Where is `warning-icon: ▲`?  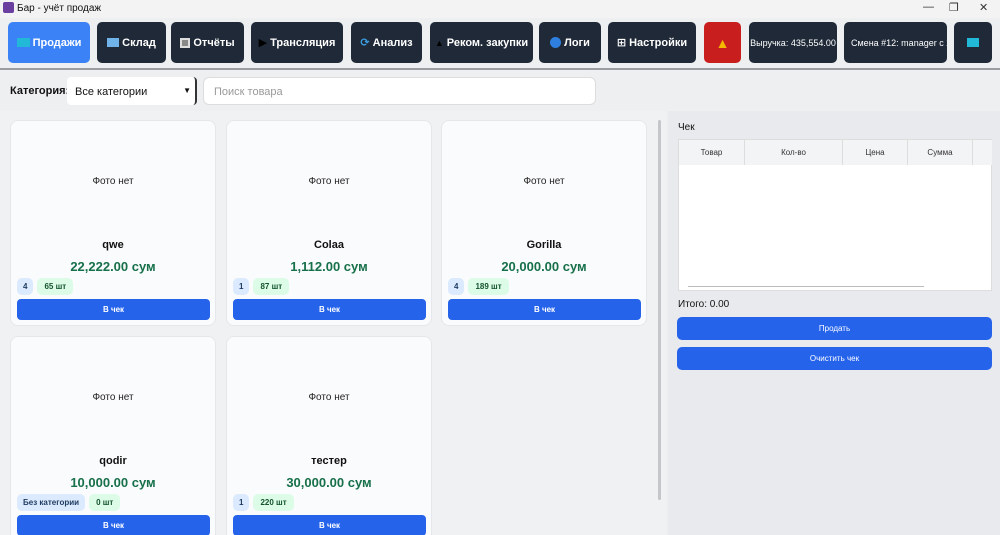 warning-icon: ▲ is located at coordinates (722, 42).